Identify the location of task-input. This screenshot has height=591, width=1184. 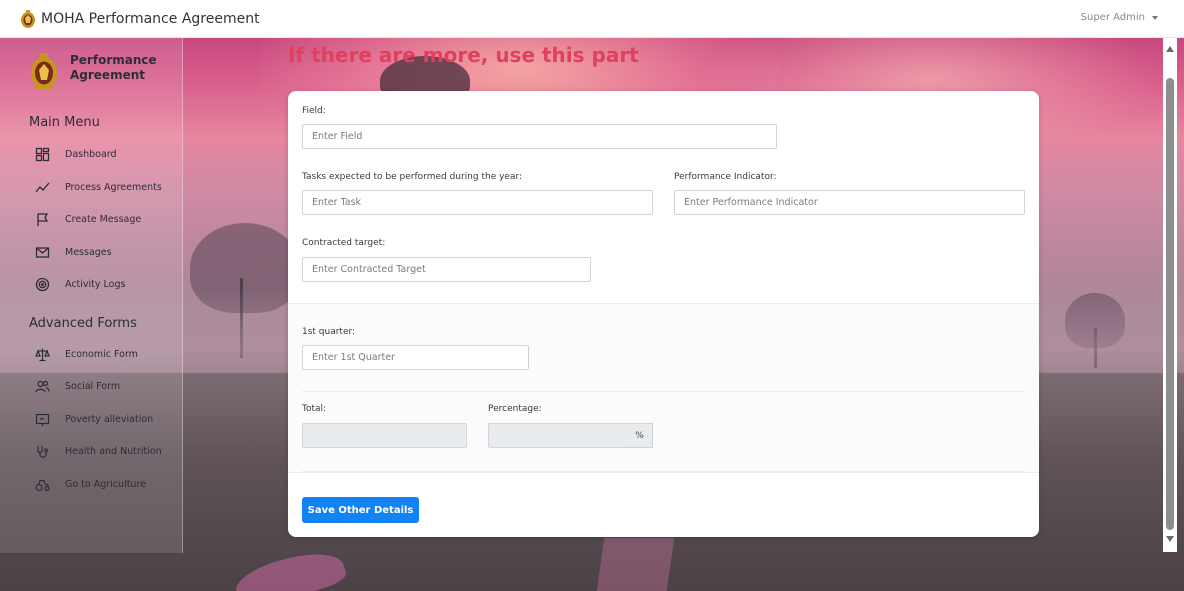
(477, 202).